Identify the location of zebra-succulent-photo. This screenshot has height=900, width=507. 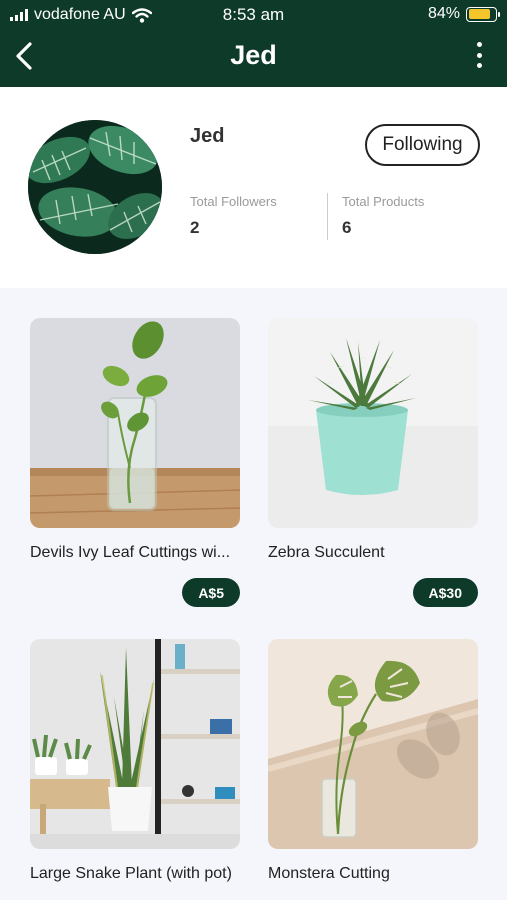
(373, 423).